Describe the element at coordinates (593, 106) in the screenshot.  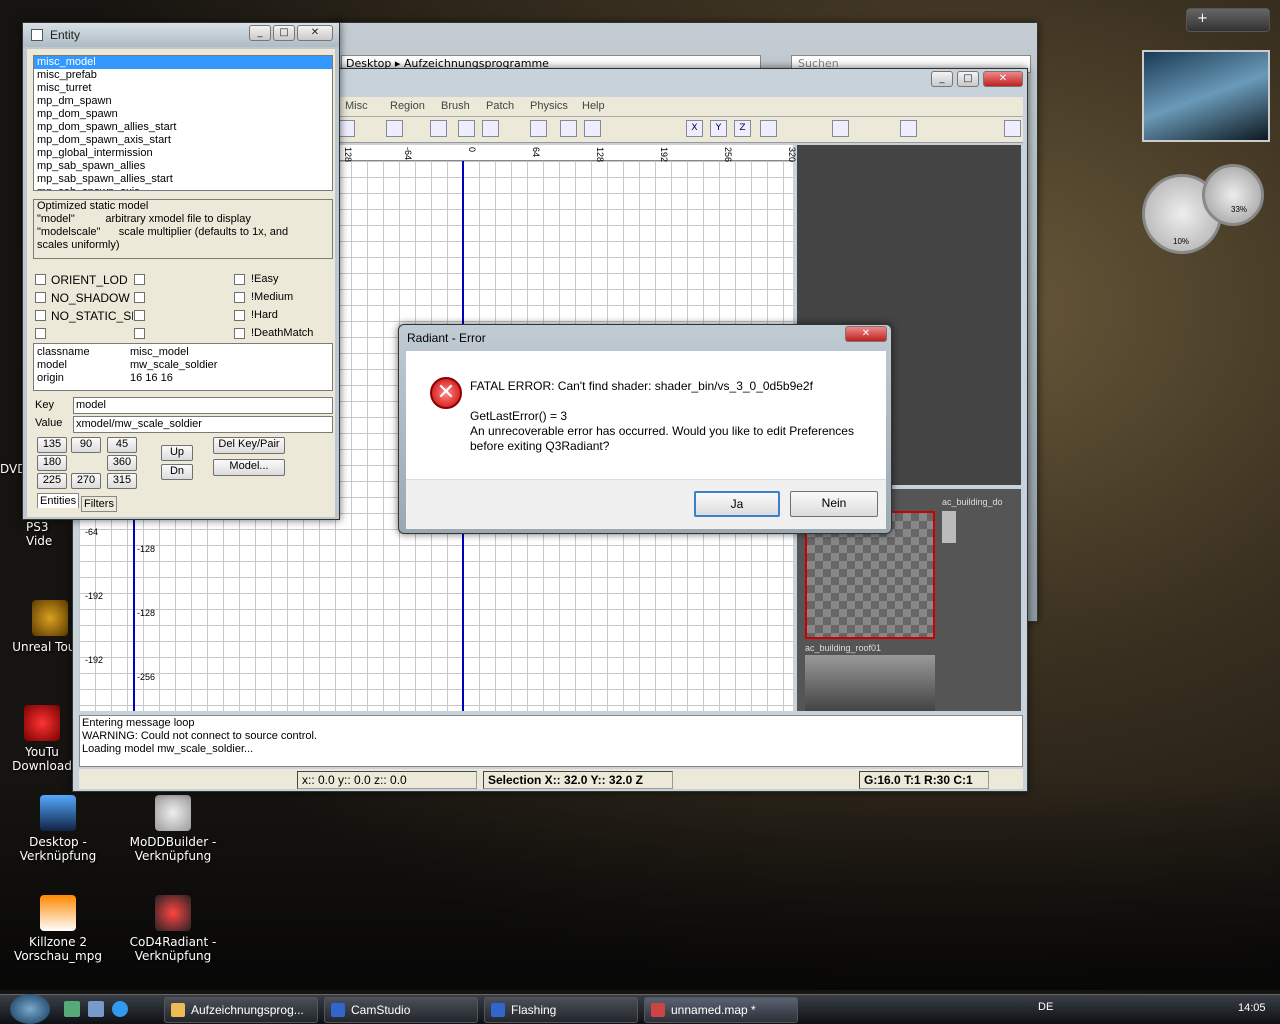
I see `menu-help: Help` at that location.